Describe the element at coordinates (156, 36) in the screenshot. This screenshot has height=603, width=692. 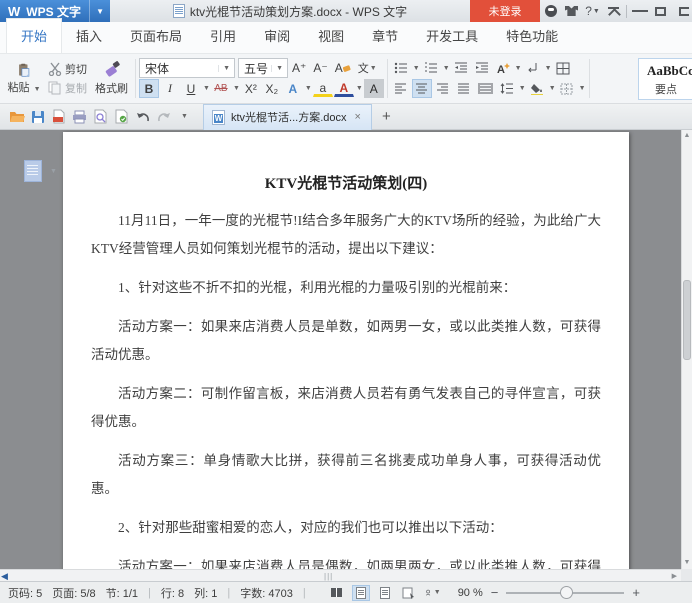
I see `tab-page-layout: 页面布局` at that location.